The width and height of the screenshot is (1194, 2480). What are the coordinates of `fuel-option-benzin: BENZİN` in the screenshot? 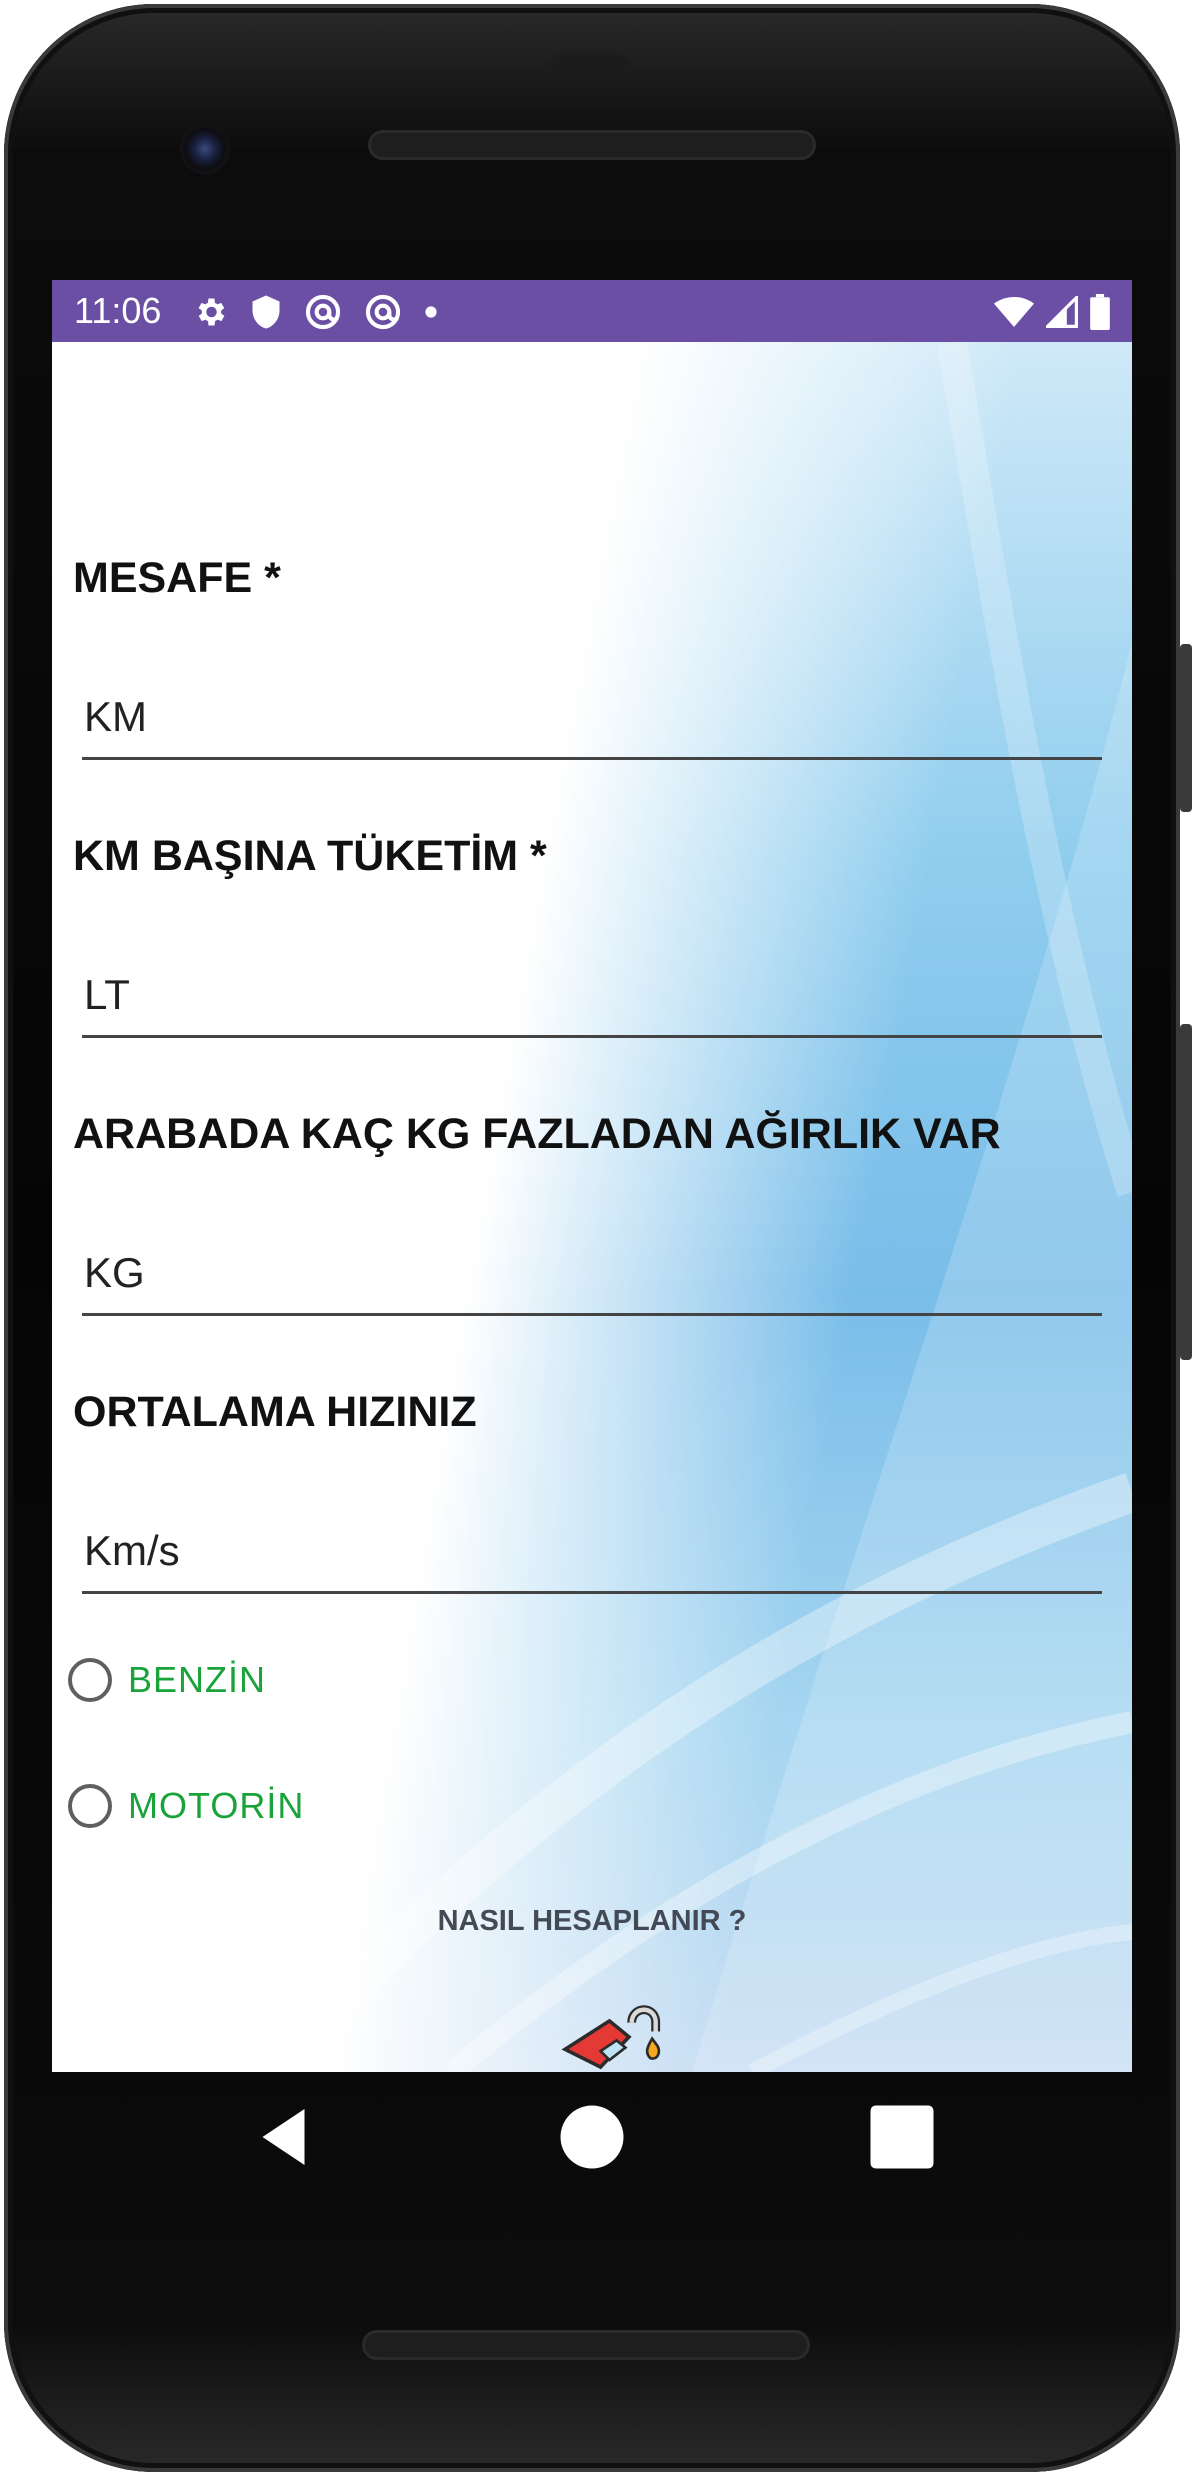 It's located at (167, 1680).